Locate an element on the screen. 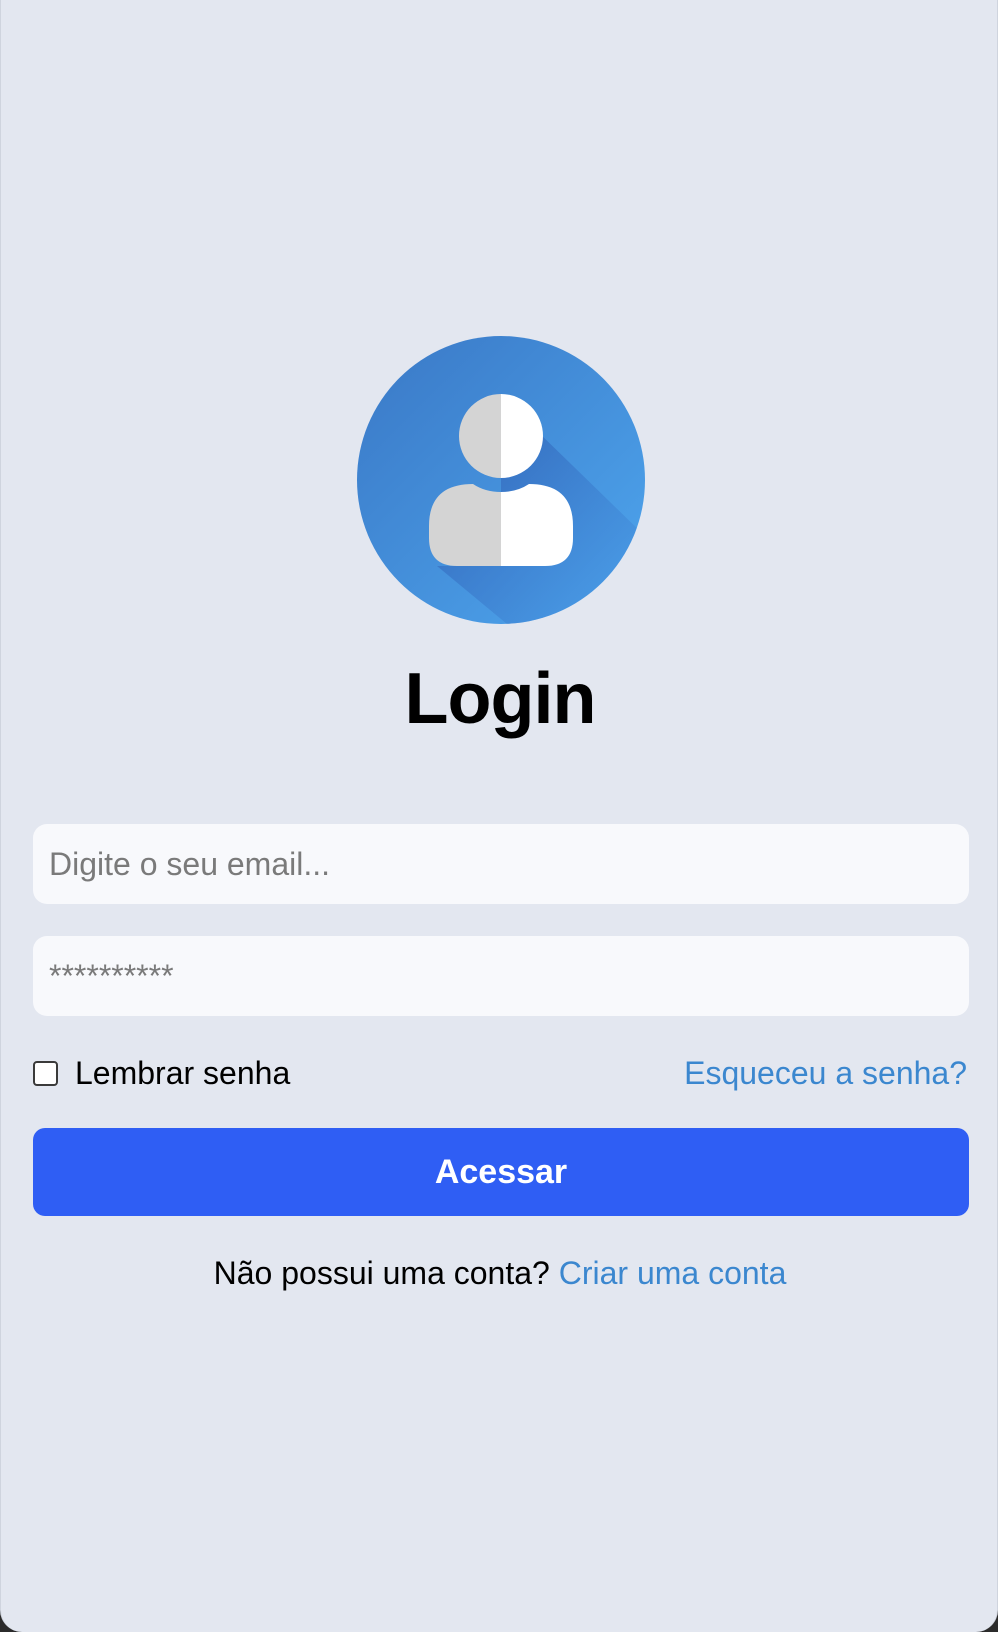 The height and width of the screenshot is (1632, 998). remember-checkbox is located at coordinates (45, 1073).